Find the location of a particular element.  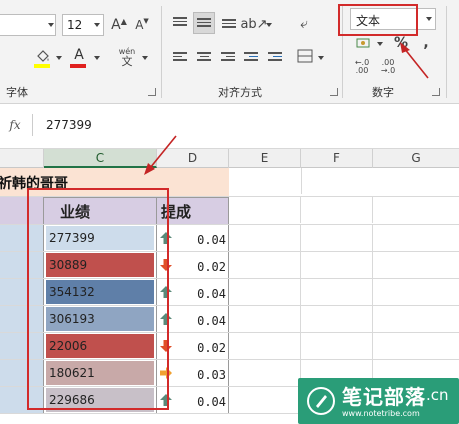

table-row: 277399 0.04 is located at coordinates (229, 238).